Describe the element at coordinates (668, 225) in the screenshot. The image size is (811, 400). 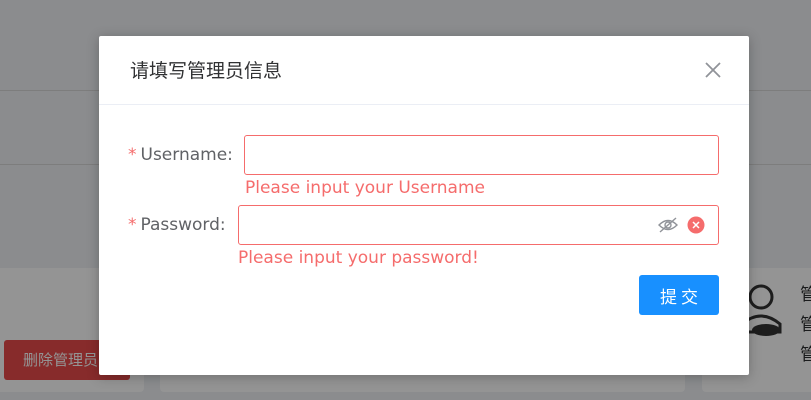
I see `eye-hidden-icon` at that location.